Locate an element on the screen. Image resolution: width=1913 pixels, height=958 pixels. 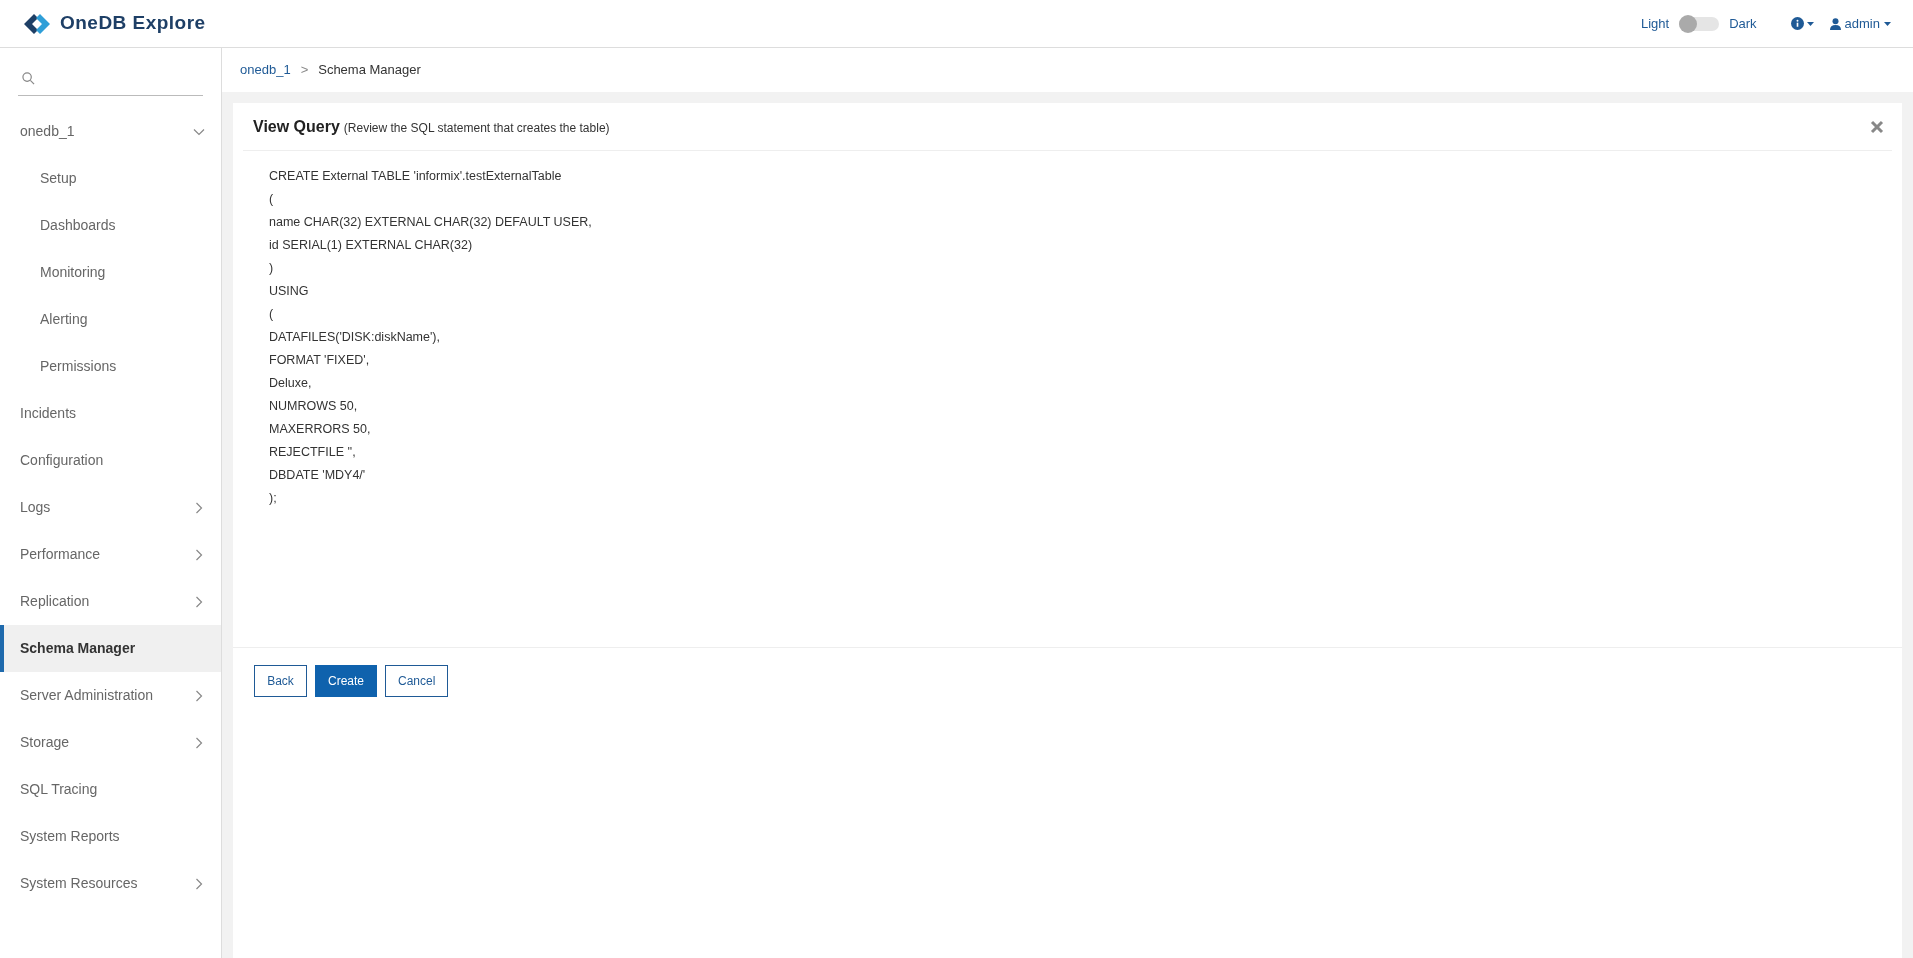
sidebar-item: Schema Manager is located at coordinates (110, 648).